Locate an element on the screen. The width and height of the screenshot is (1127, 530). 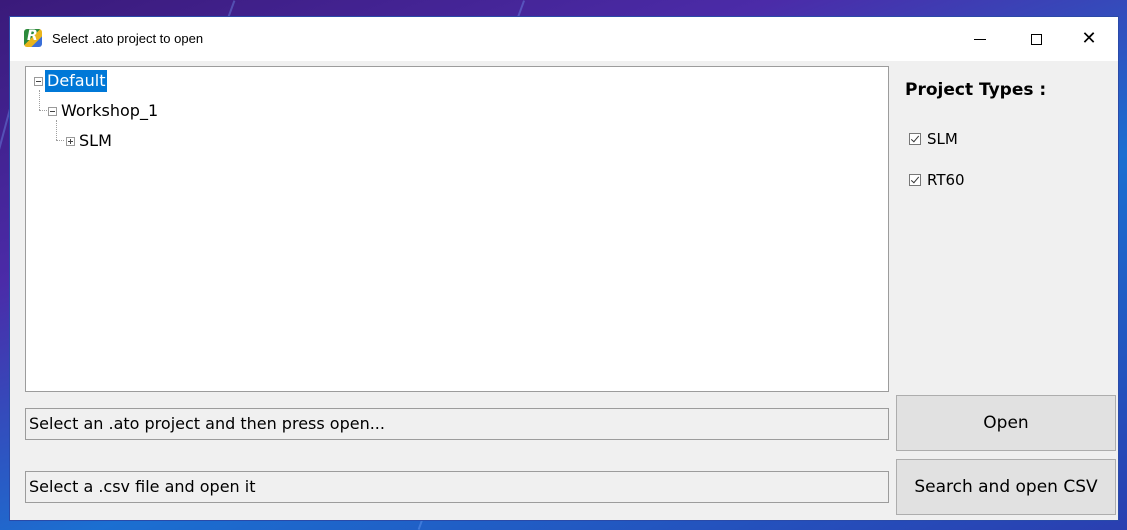
app-logo-icon: R is located at coordinates (33, 37).